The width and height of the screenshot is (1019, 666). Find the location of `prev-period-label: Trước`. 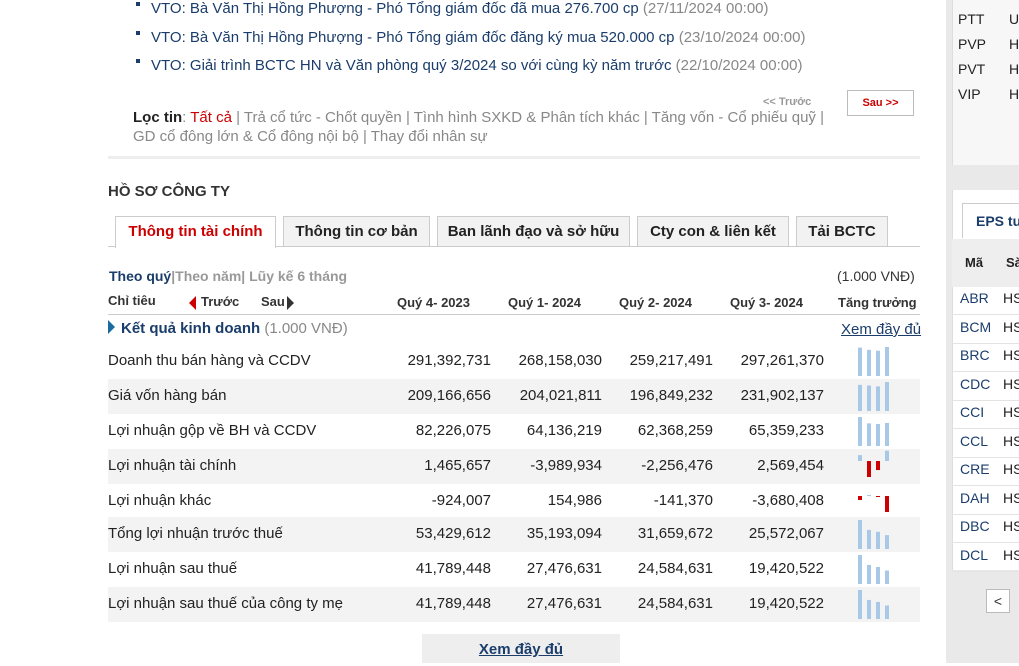

prev-period-label: Trước is located at coordinates (220, 301).